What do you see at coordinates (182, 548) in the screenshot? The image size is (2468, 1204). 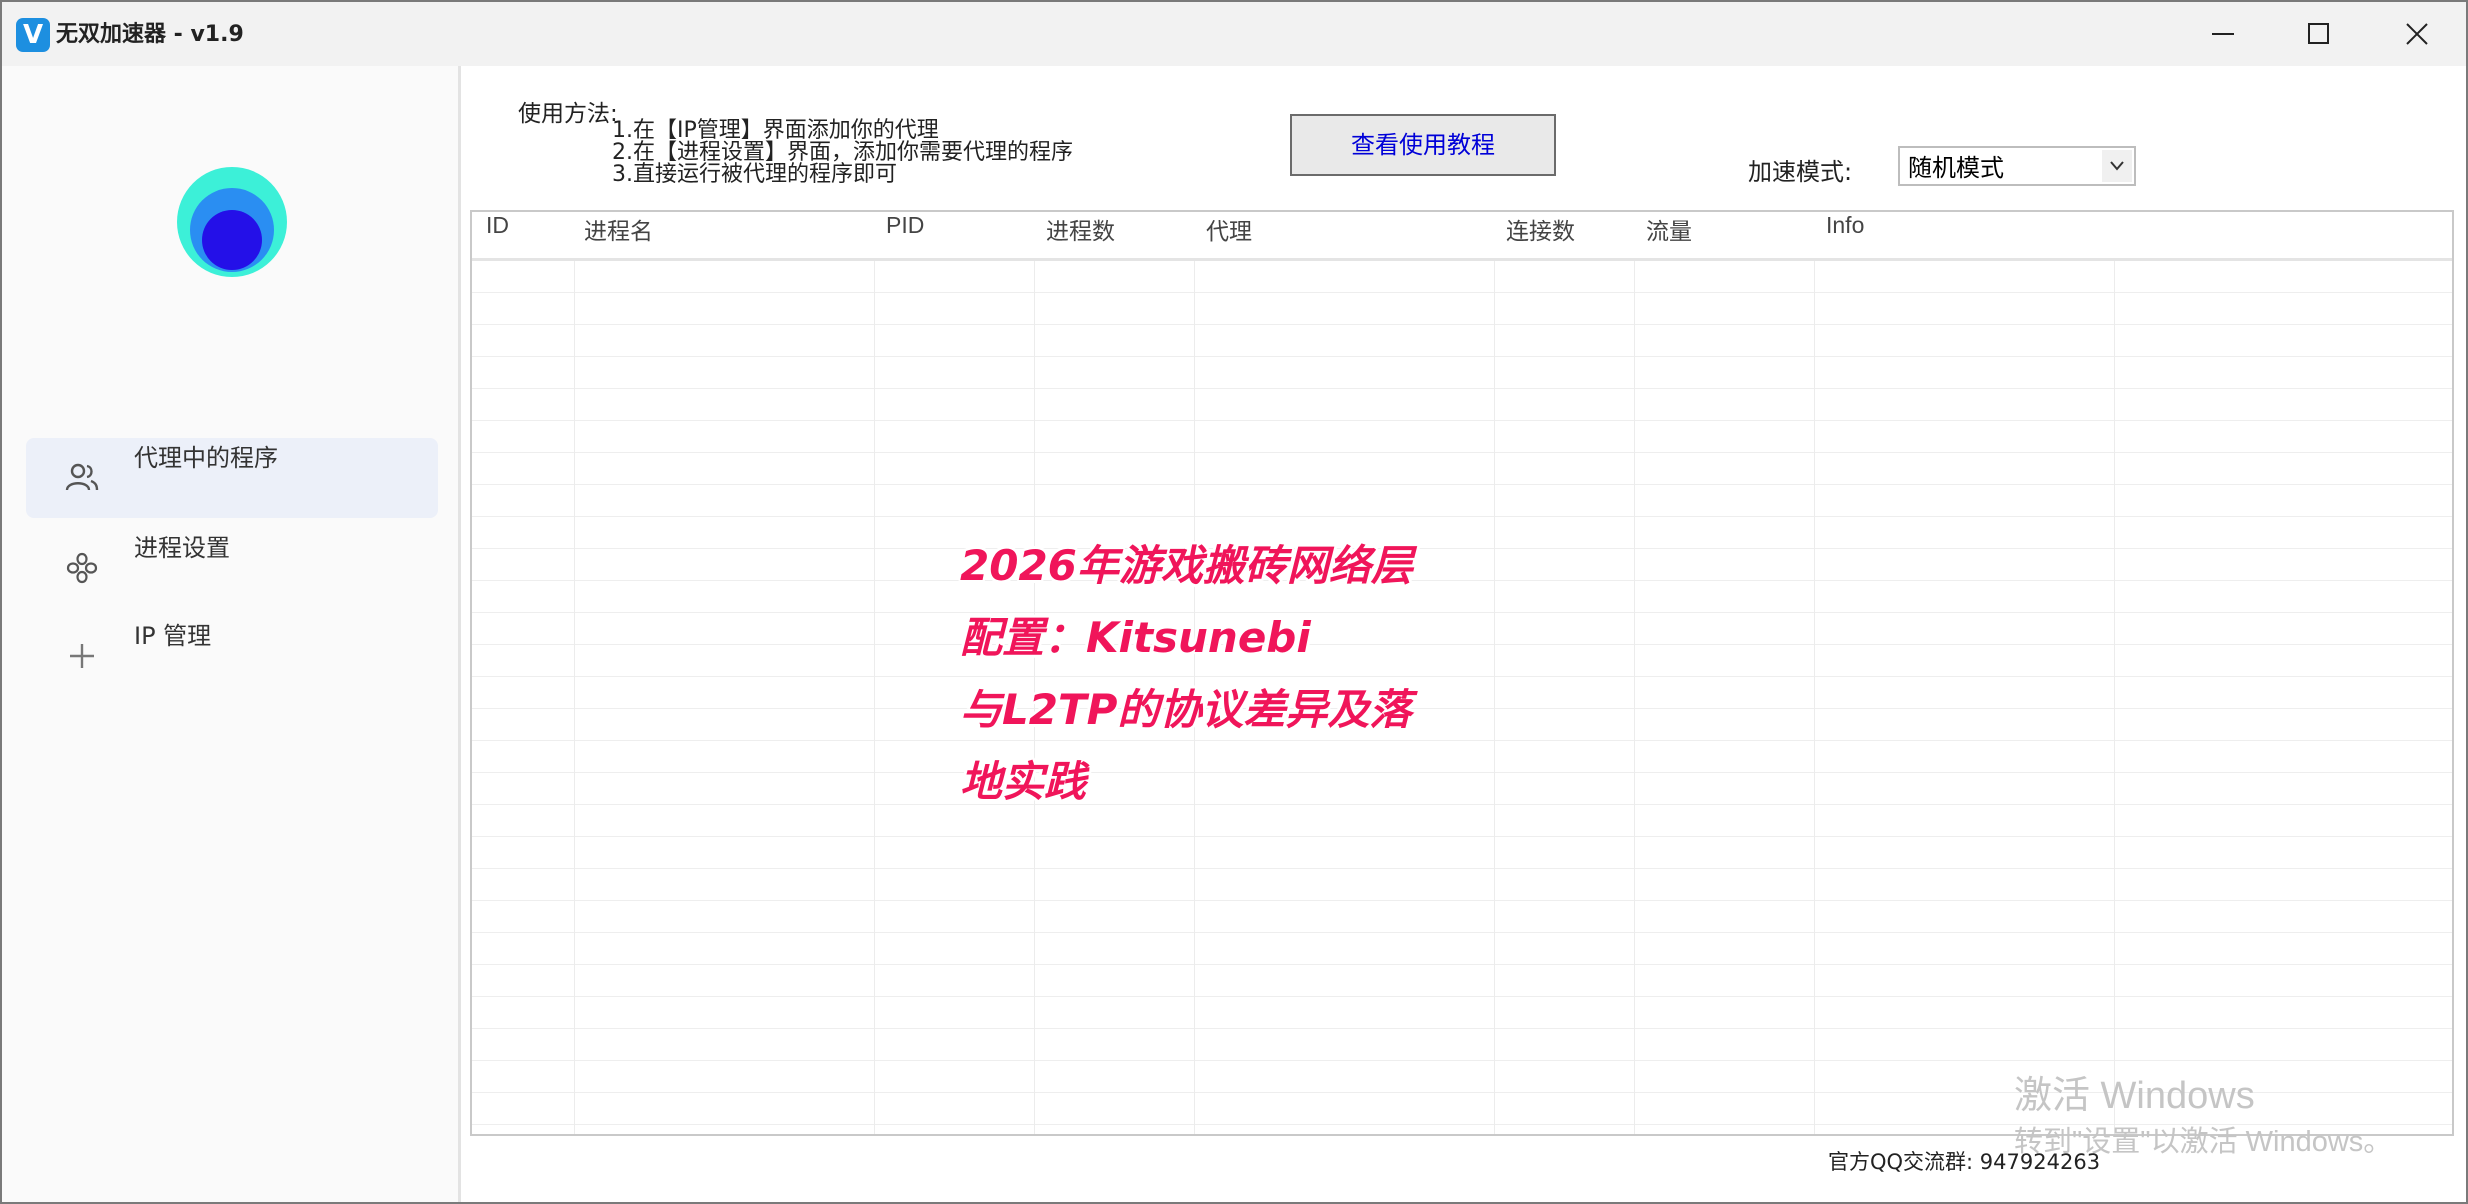 I see `sidebar-item-label: 进程设置` at bounding box center [182, 548].